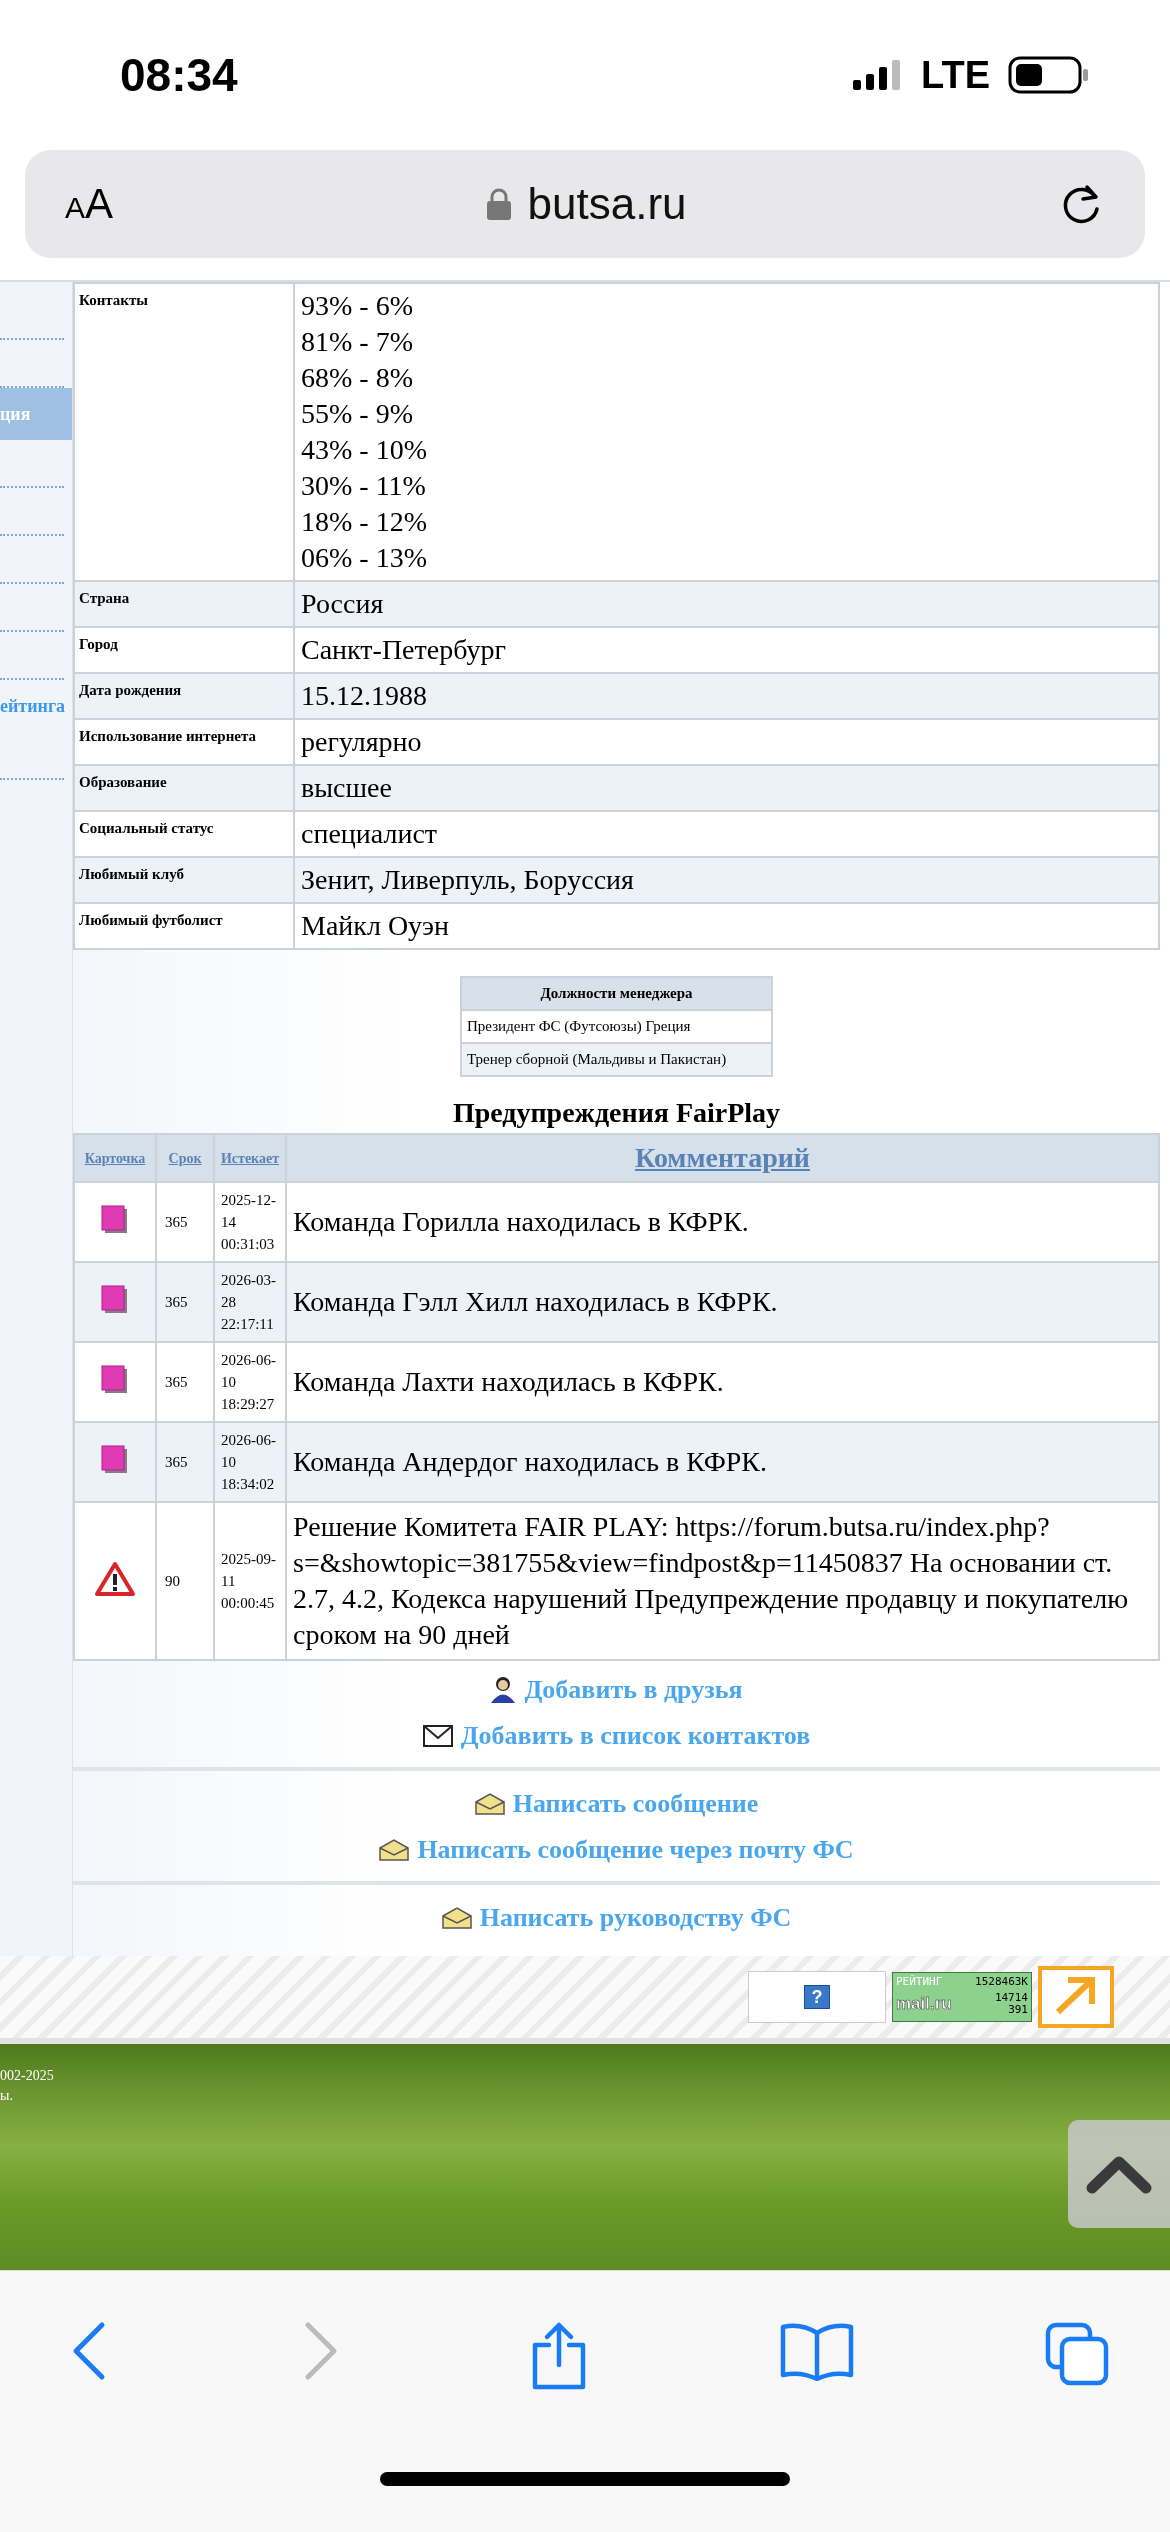 The height and width of the screenshot is (2532, 1170). I want to click on field-label: Контакты, so click(184, 432).